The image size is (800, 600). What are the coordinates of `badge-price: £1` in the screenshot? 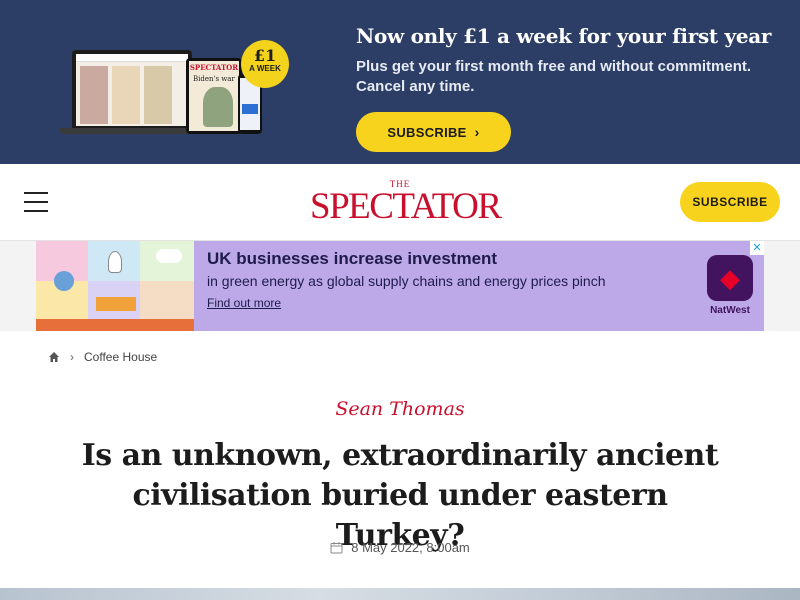 It's located at (265, 55).